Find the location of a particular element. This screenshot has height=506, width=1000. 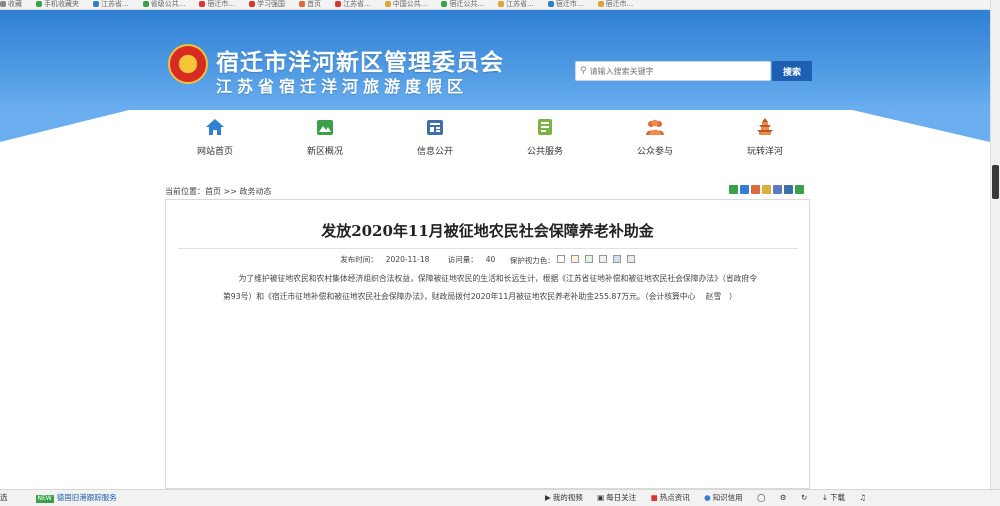

news-icon: ■ is located at coordinates (654, 497).